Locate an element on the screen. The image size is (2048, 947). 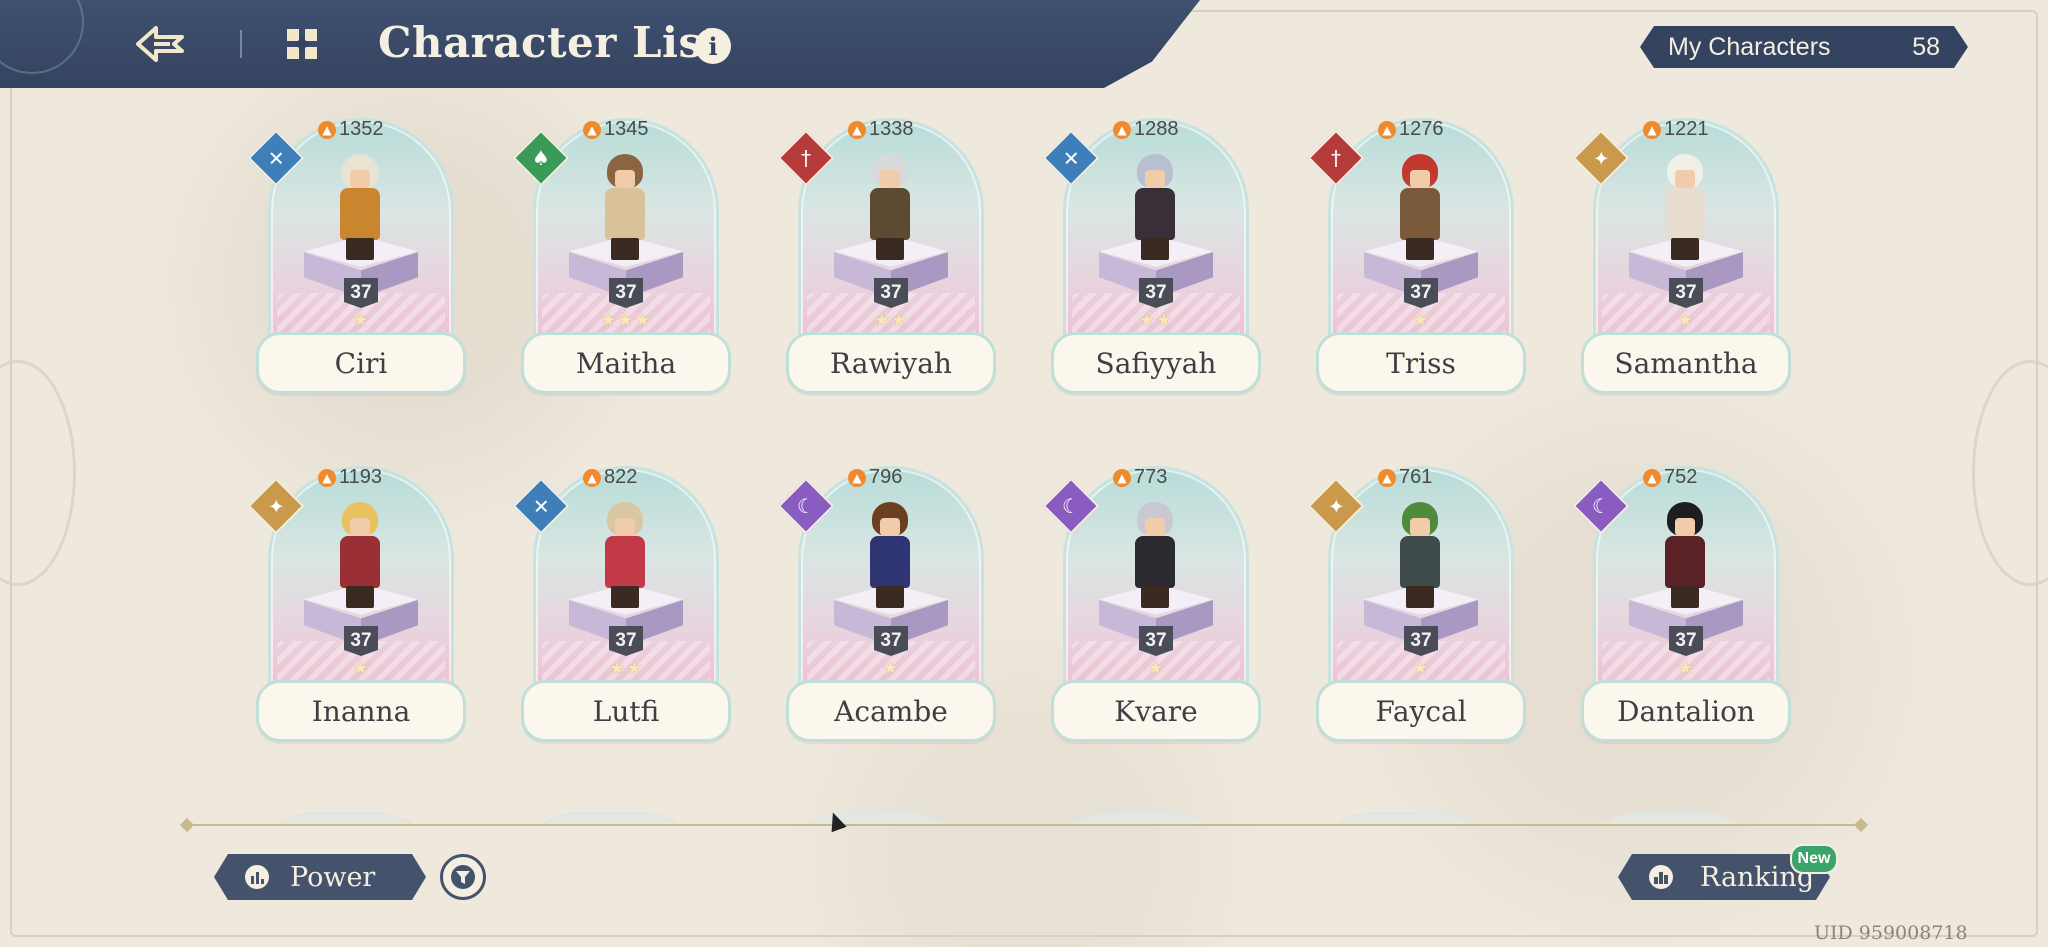
character-card: ☾ ▲ 796 37 ★ Acambe is located at coordinates (886, 616).